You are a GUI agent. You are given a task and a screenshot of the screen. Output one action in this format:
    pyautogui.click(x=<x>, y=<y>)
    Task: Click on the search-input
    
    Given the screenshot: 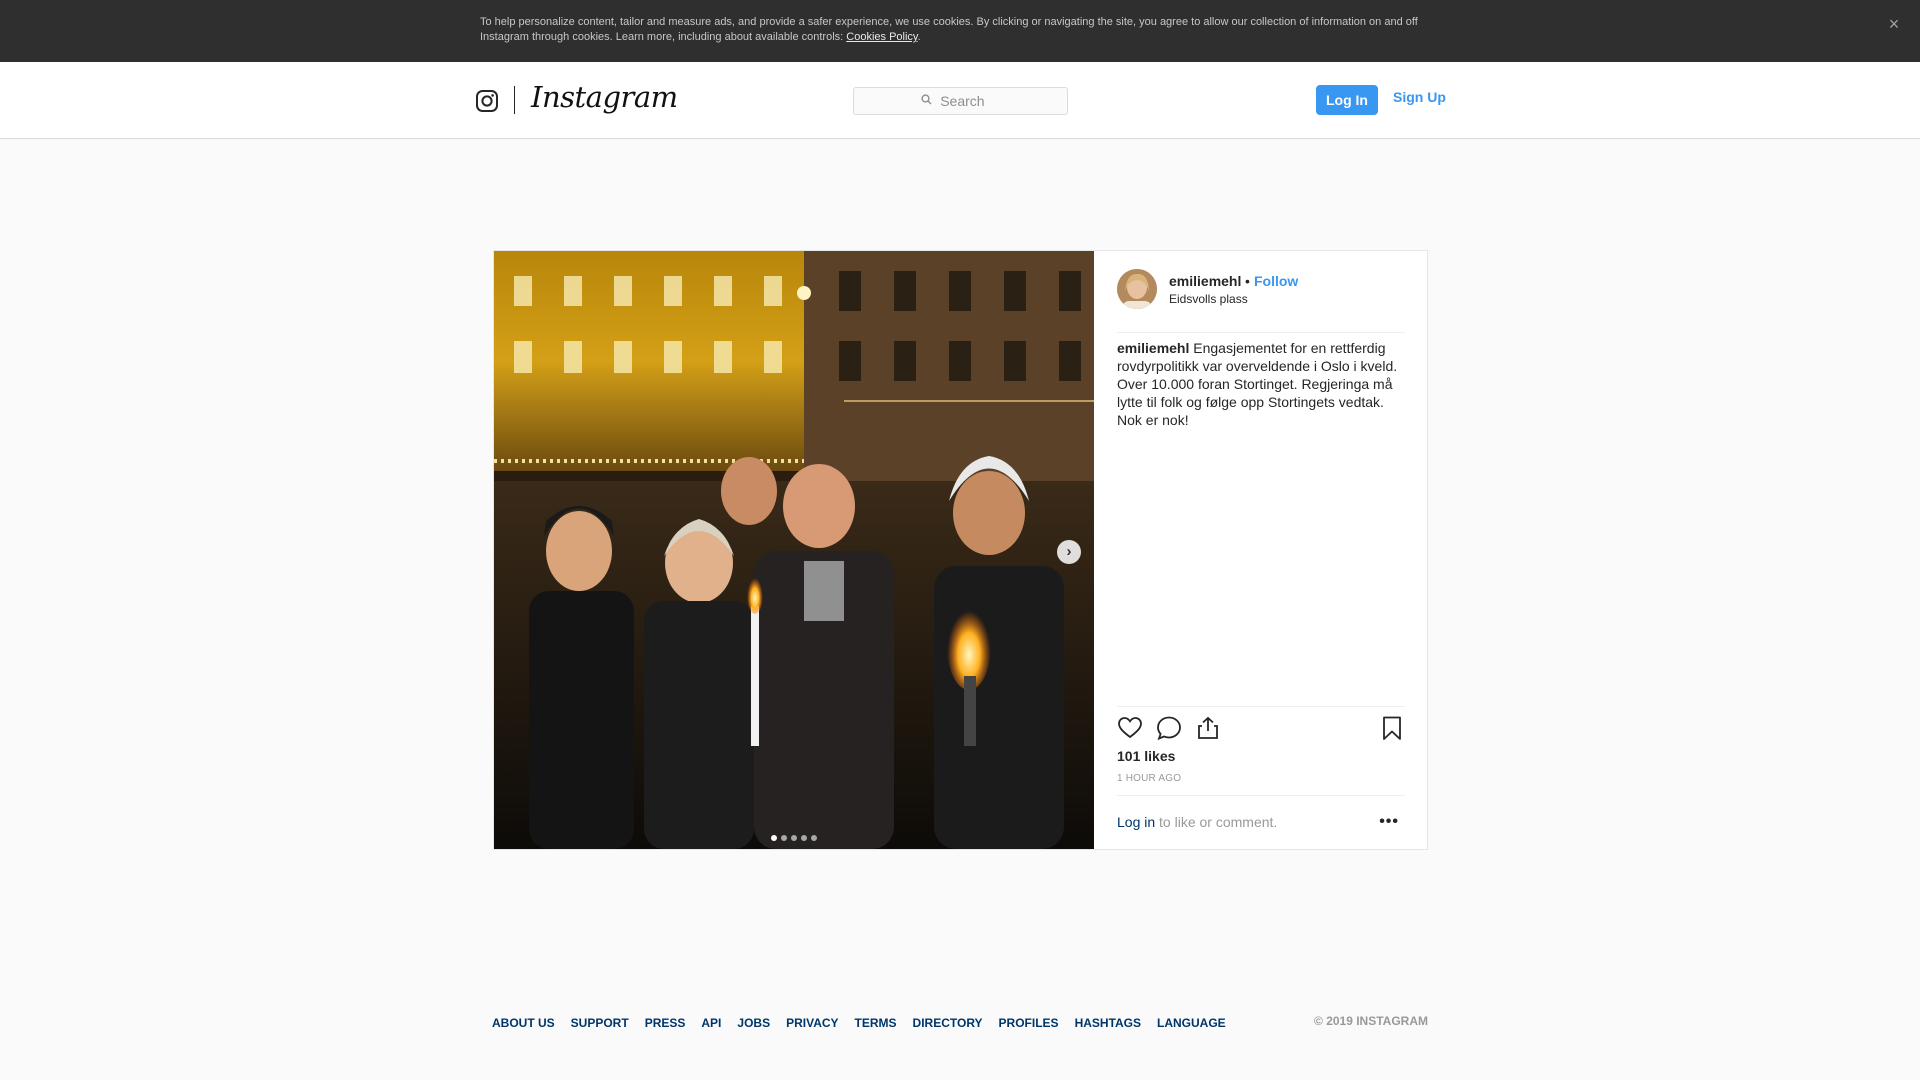 What is the action you would take?
    pyautogui.click(x=970, y=101)
    